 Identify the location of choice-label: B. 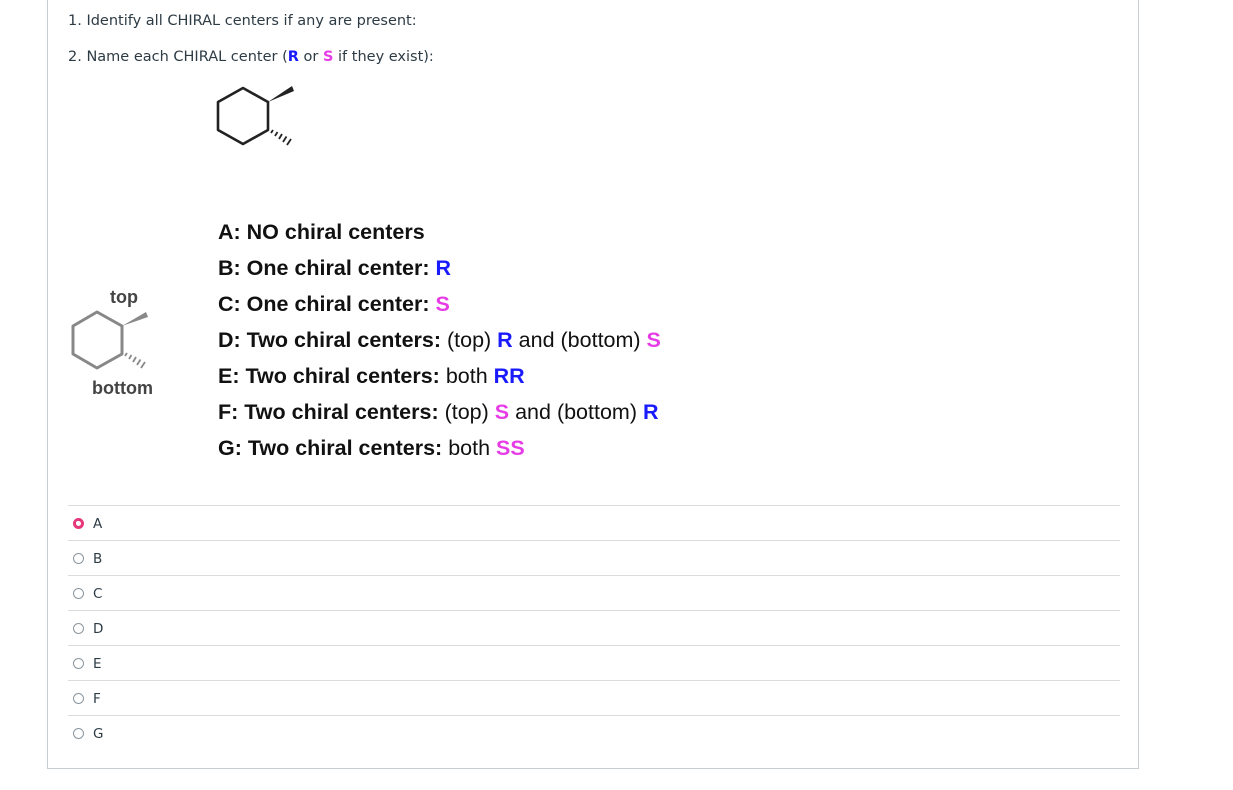
(98, 559).